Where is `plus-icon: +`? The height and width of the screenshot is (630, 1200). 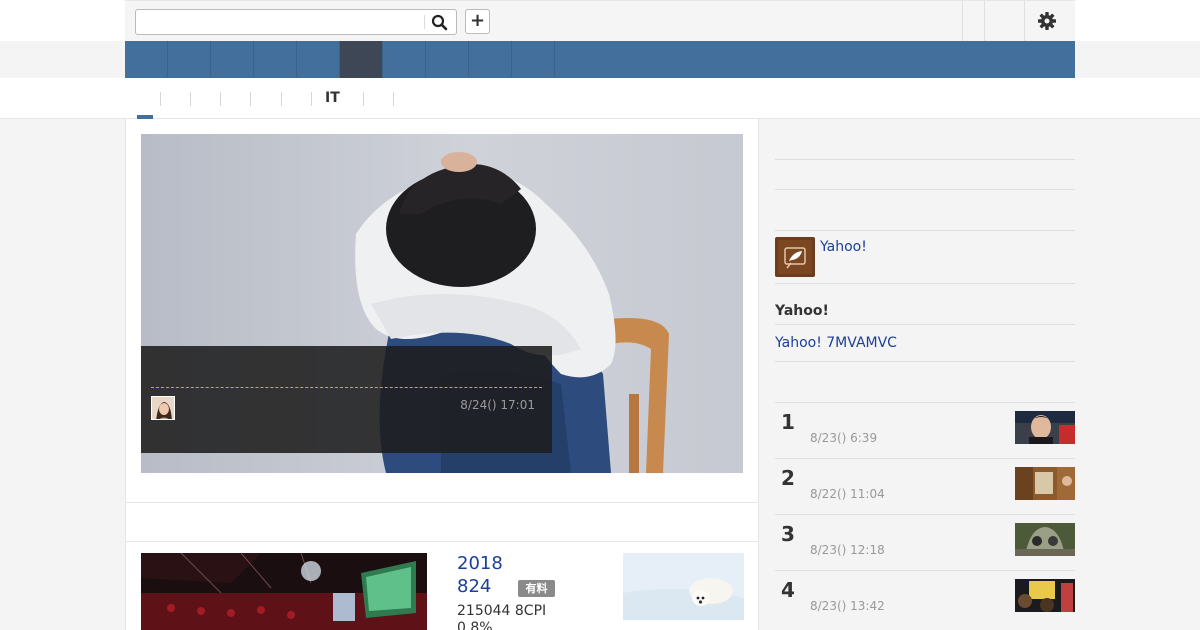
plus-icon: + is located at coordinates (477, 20).